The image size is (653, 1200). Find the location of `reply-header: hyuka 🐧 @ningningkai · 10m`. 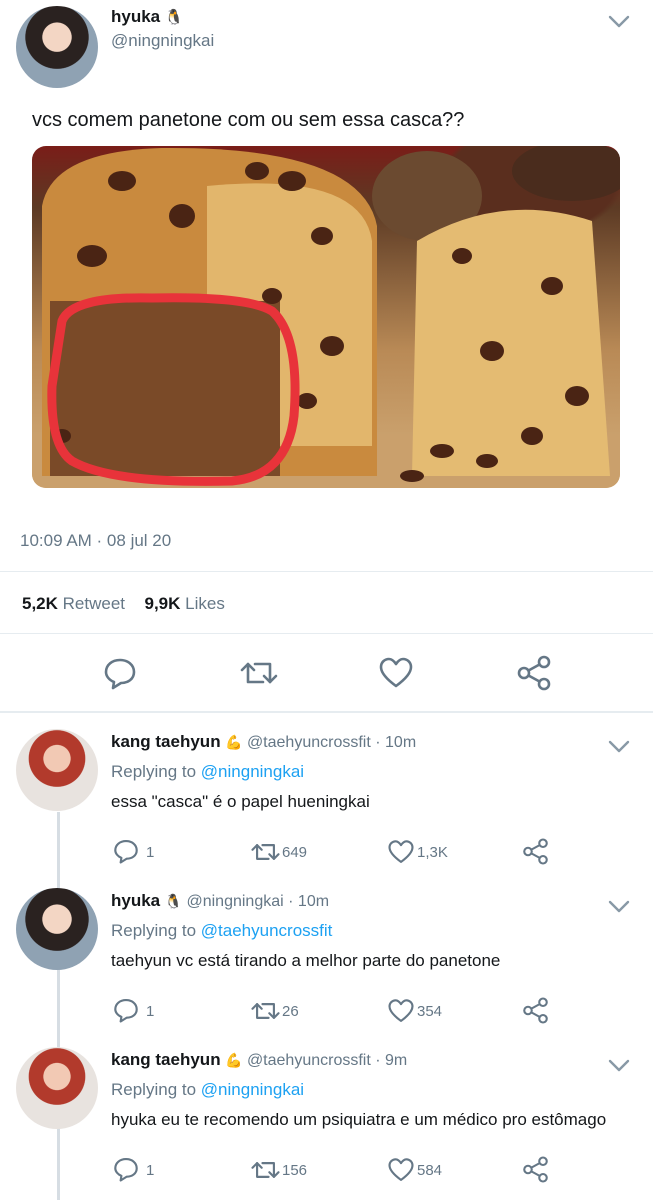

reply-header: hyuka 🐧 @ningningkai · 10m is located at coordinates (220, 901).